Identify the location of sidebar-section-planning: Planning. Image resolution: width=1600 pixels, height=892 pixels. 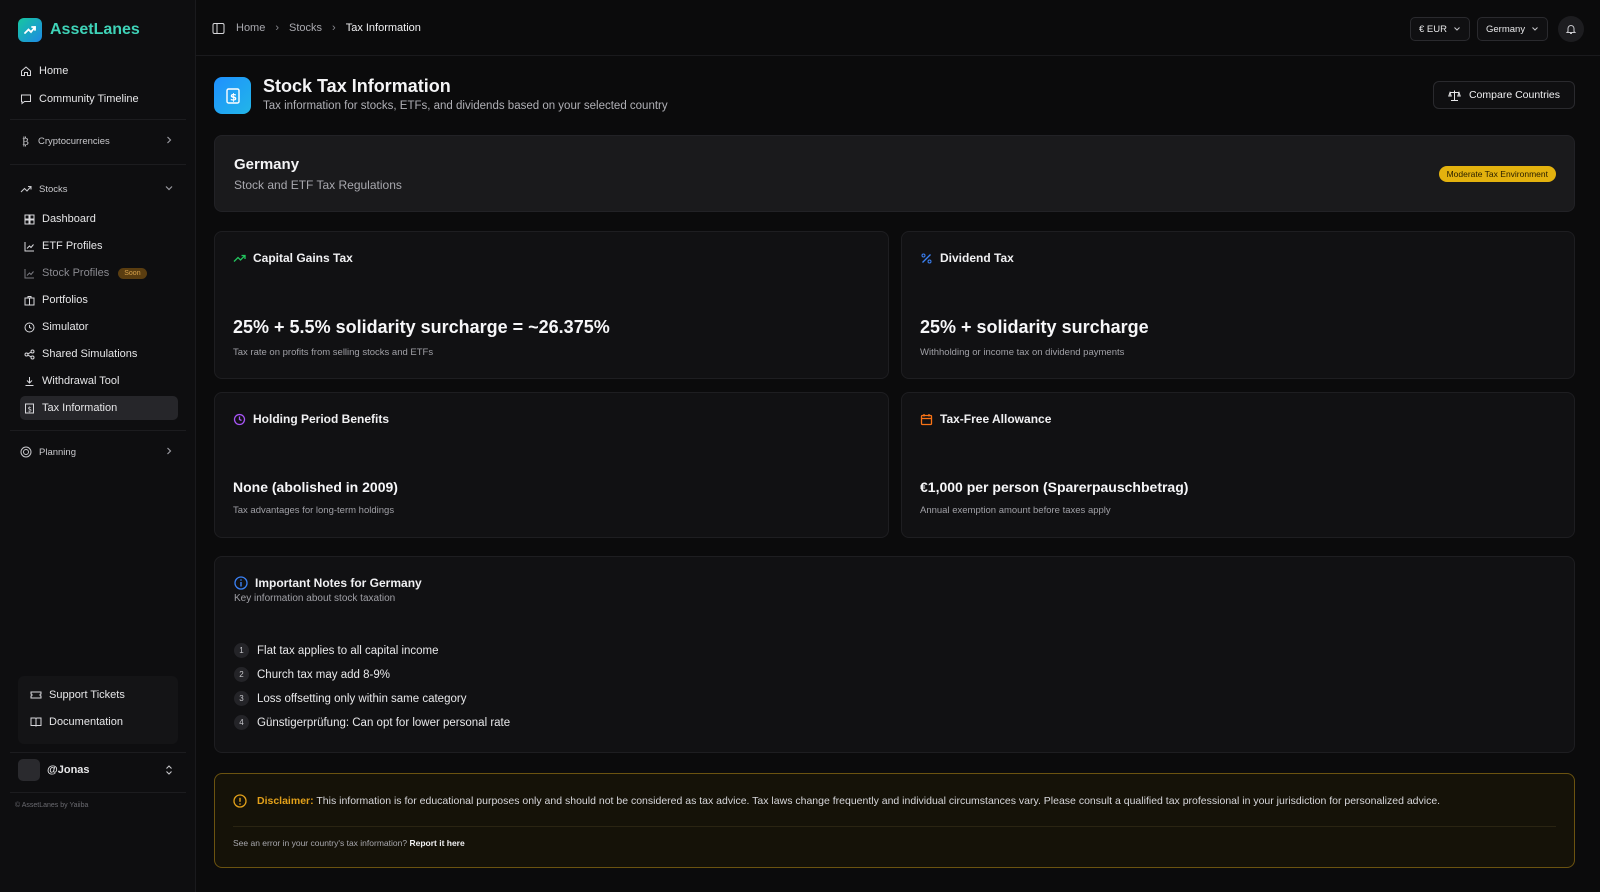
(98, 452).